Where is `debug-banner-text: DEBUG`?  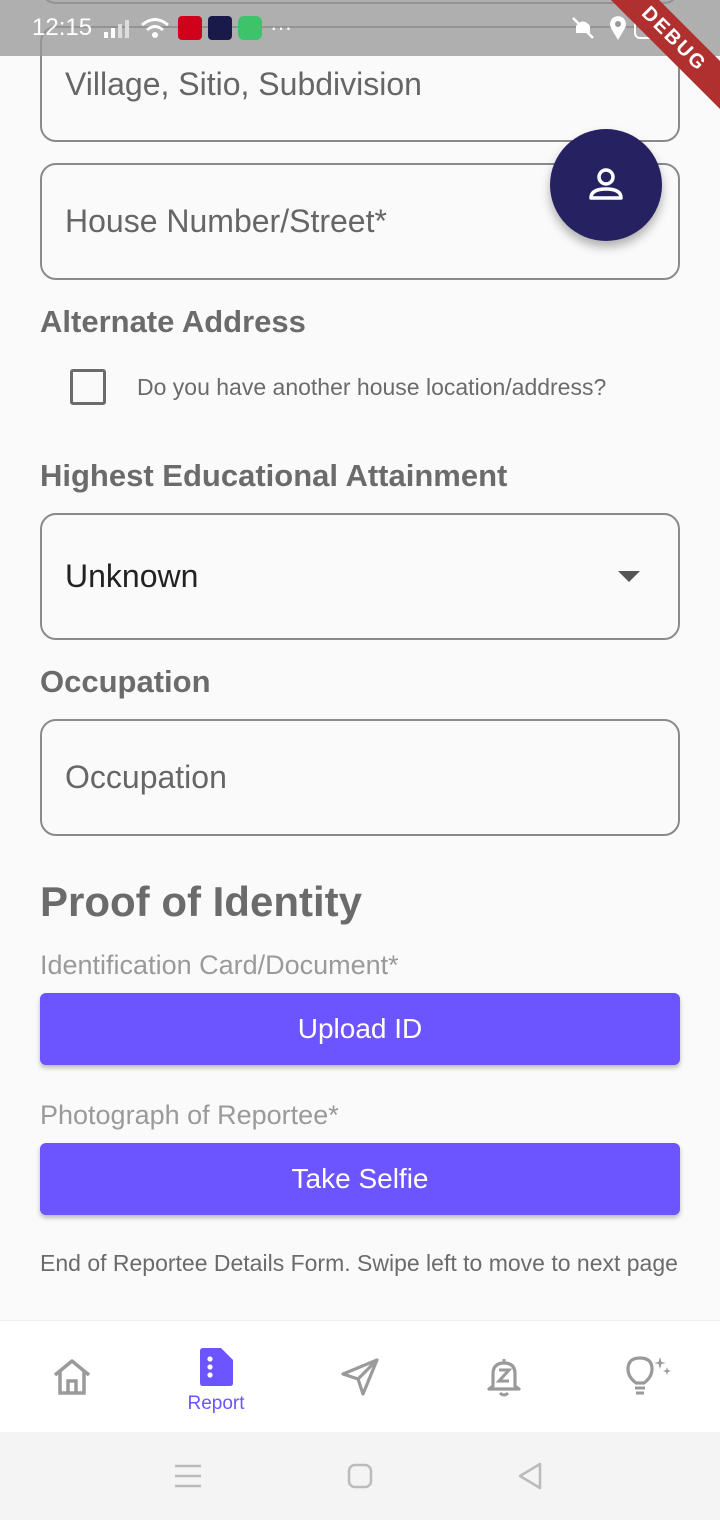 debug-banner-text: DEBUG is located at coordinates (660, 60).